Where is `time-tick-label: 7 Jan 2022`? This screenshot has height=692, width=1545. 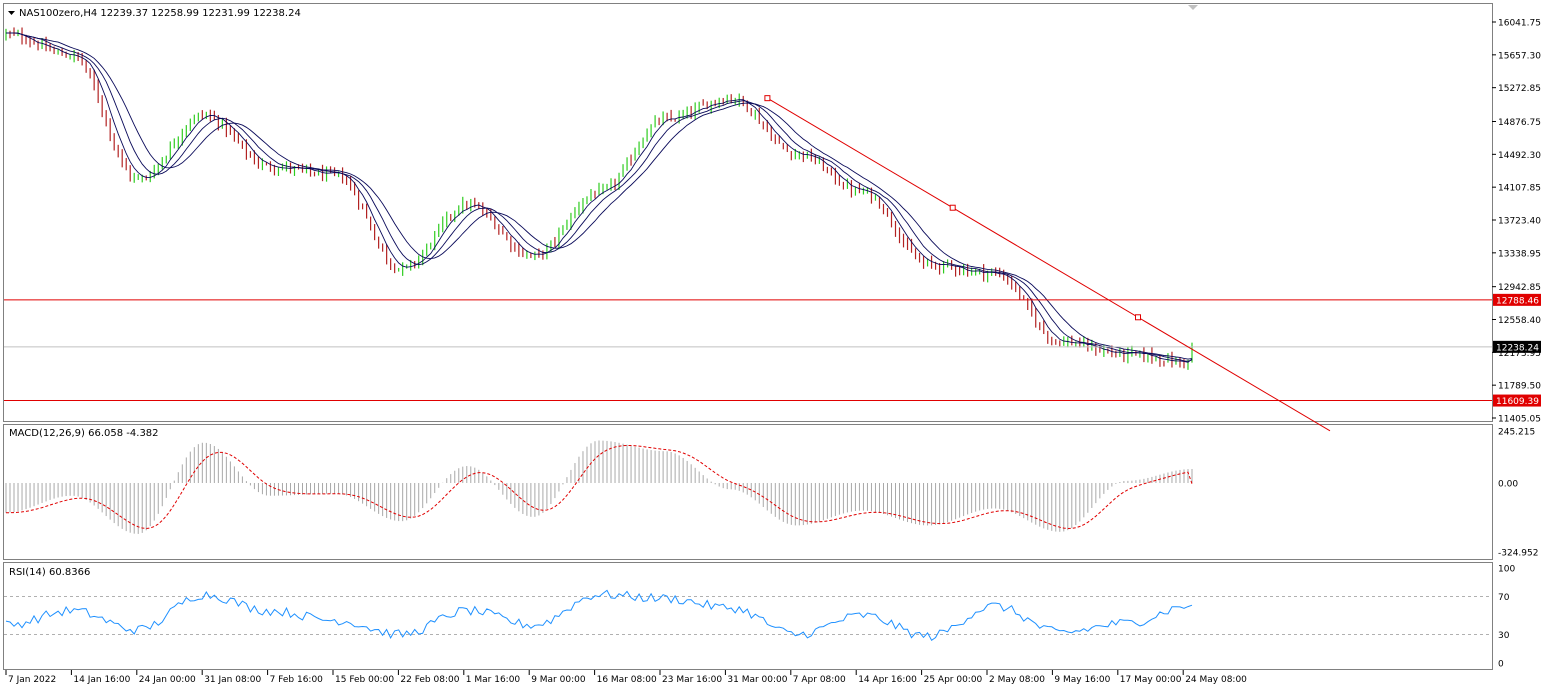
time-tick-label: 7 Jan 2022 is located at coordinates (32, 680).